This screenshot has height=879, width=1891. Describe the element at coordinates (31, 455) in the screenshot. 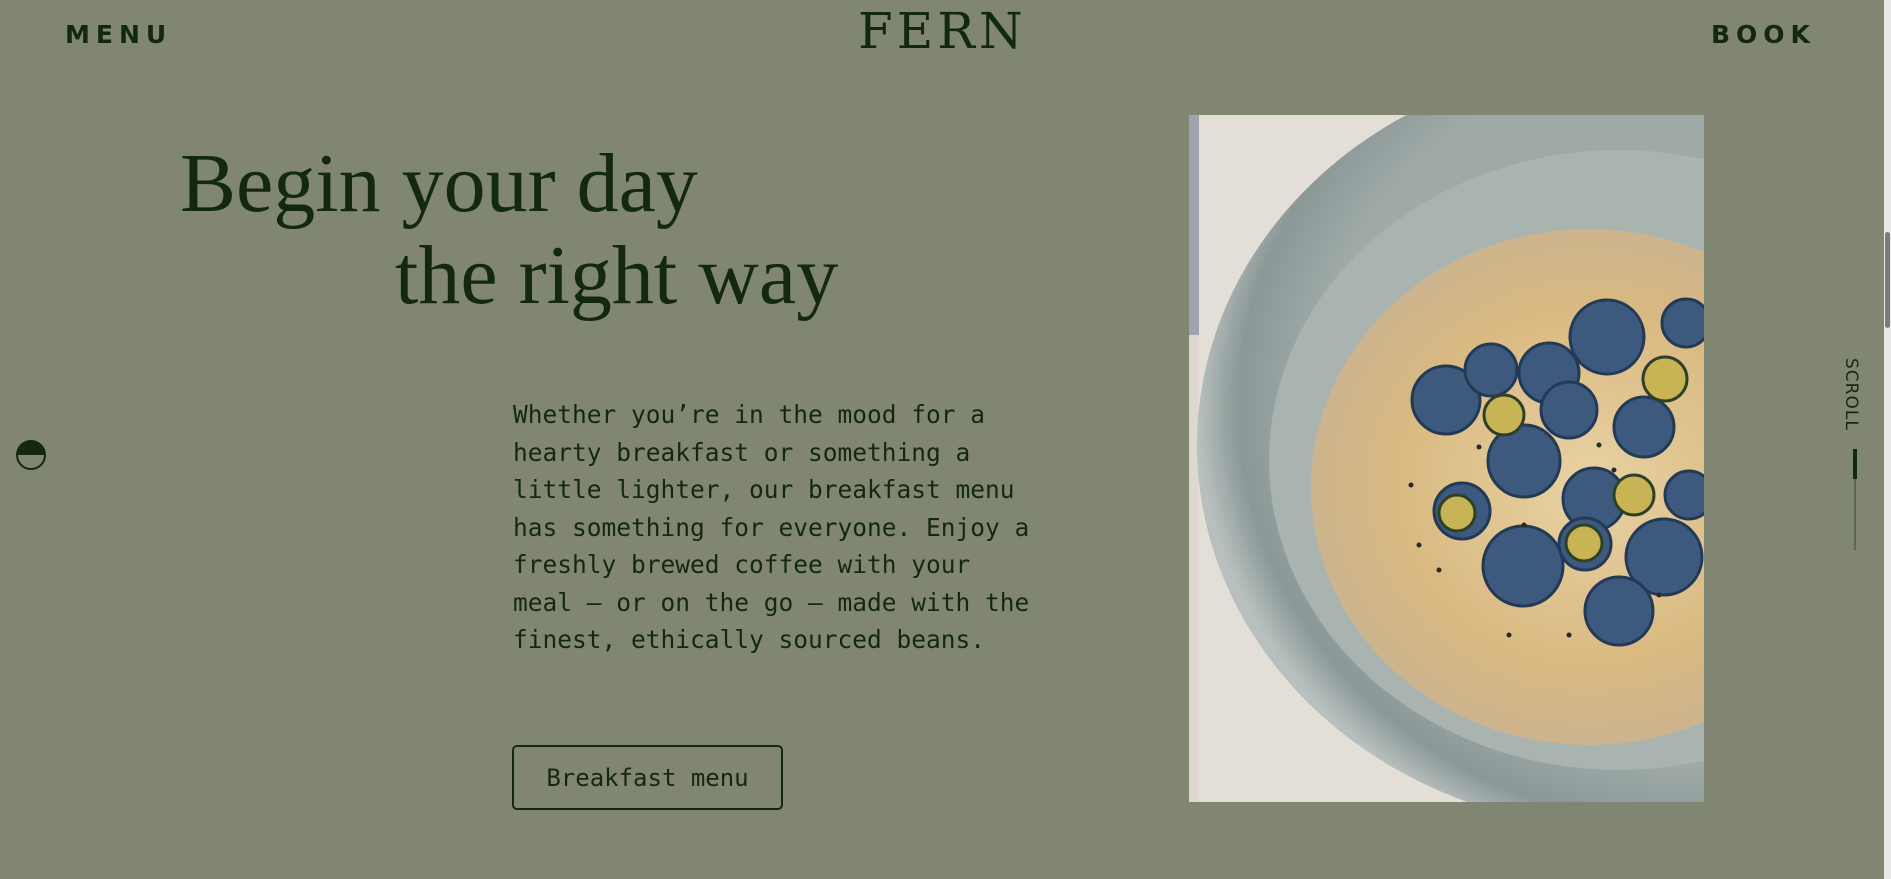

I see `theme-toggle-icon` at that location.